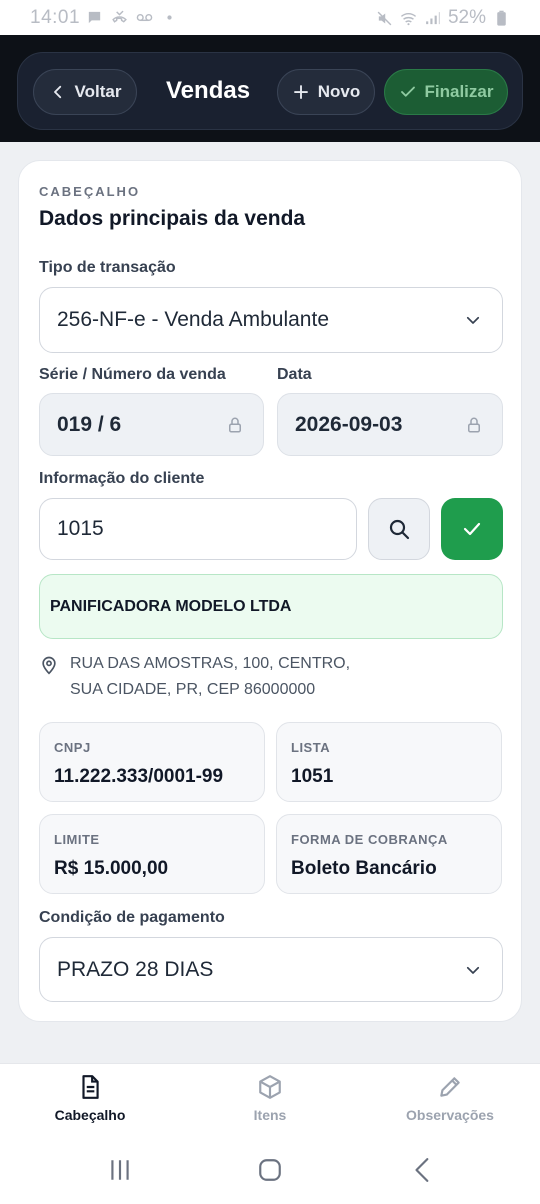  What do you see at coordinates (172, 218) in the screenshot?
I see `section-heading: Dados principais da venda` at bounding box center [172, 218].